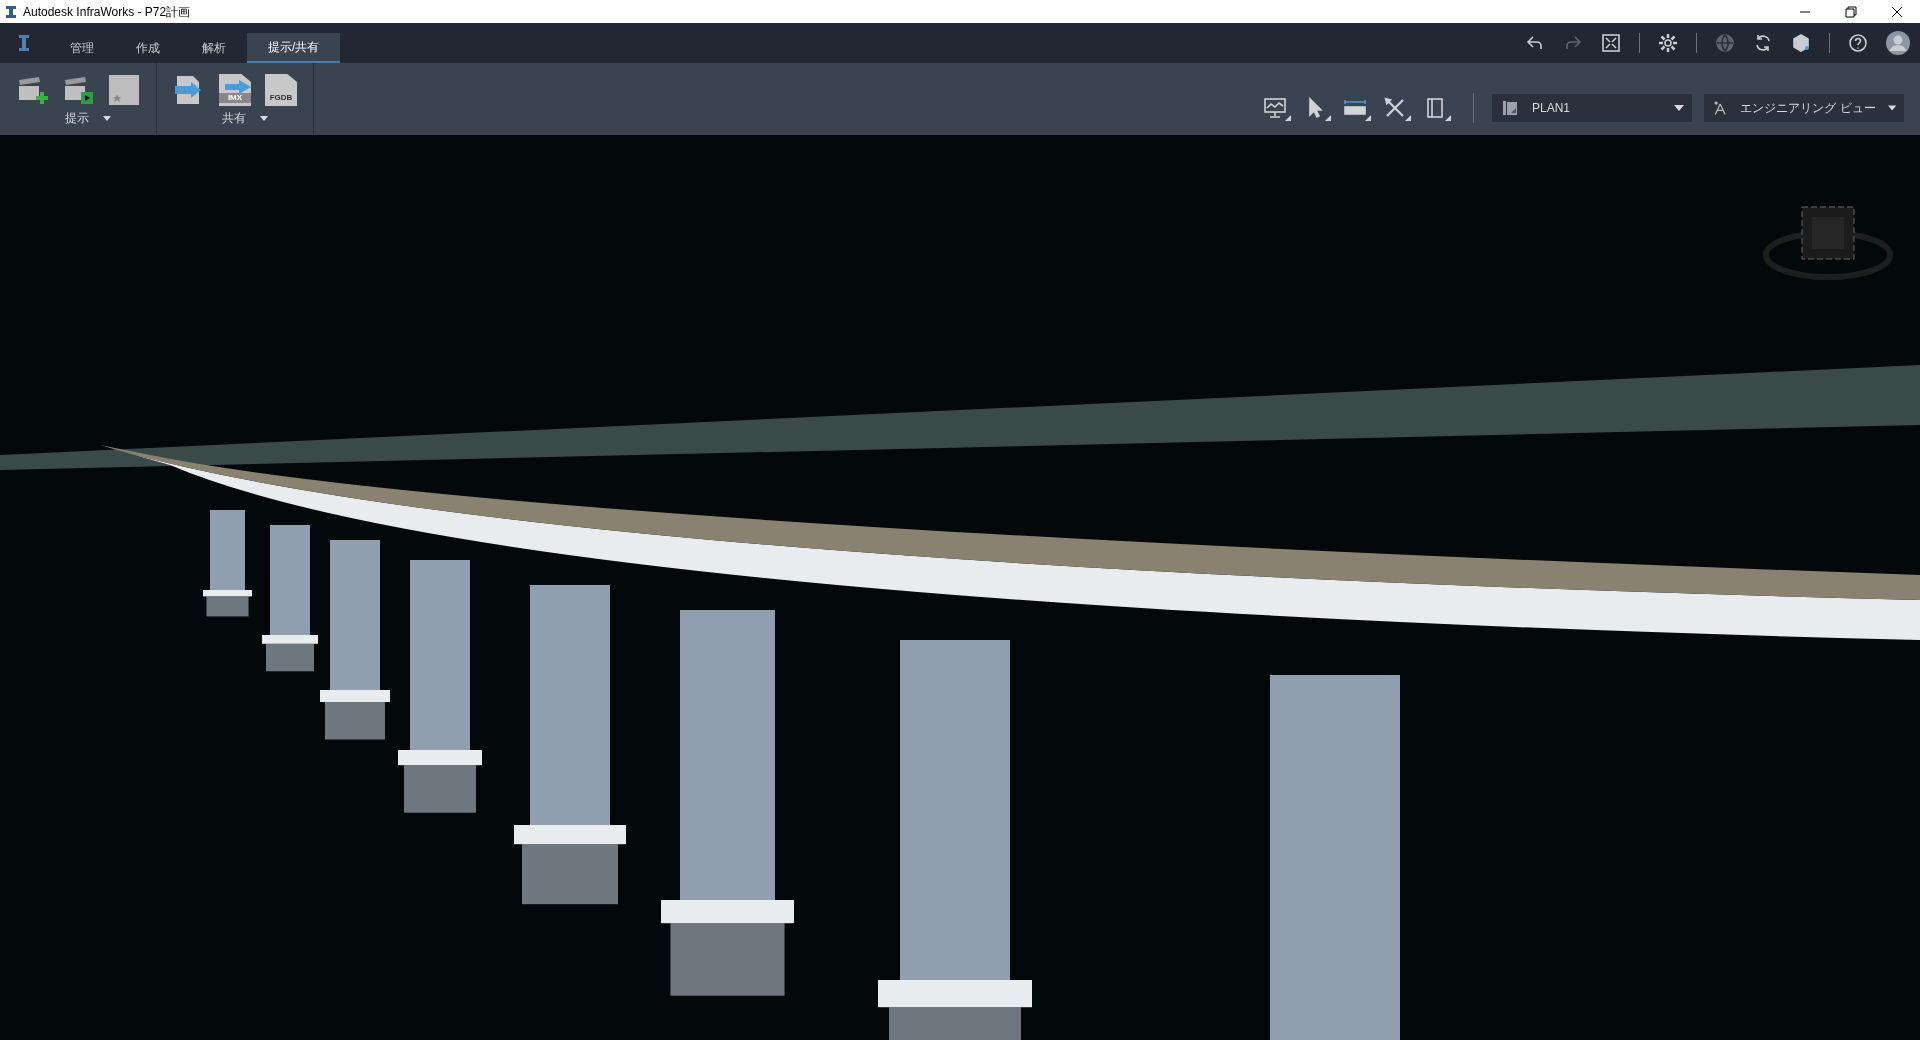 This screenshot has height=1040, width=1920. I want to click on settings-icon, so click(1668, 43).